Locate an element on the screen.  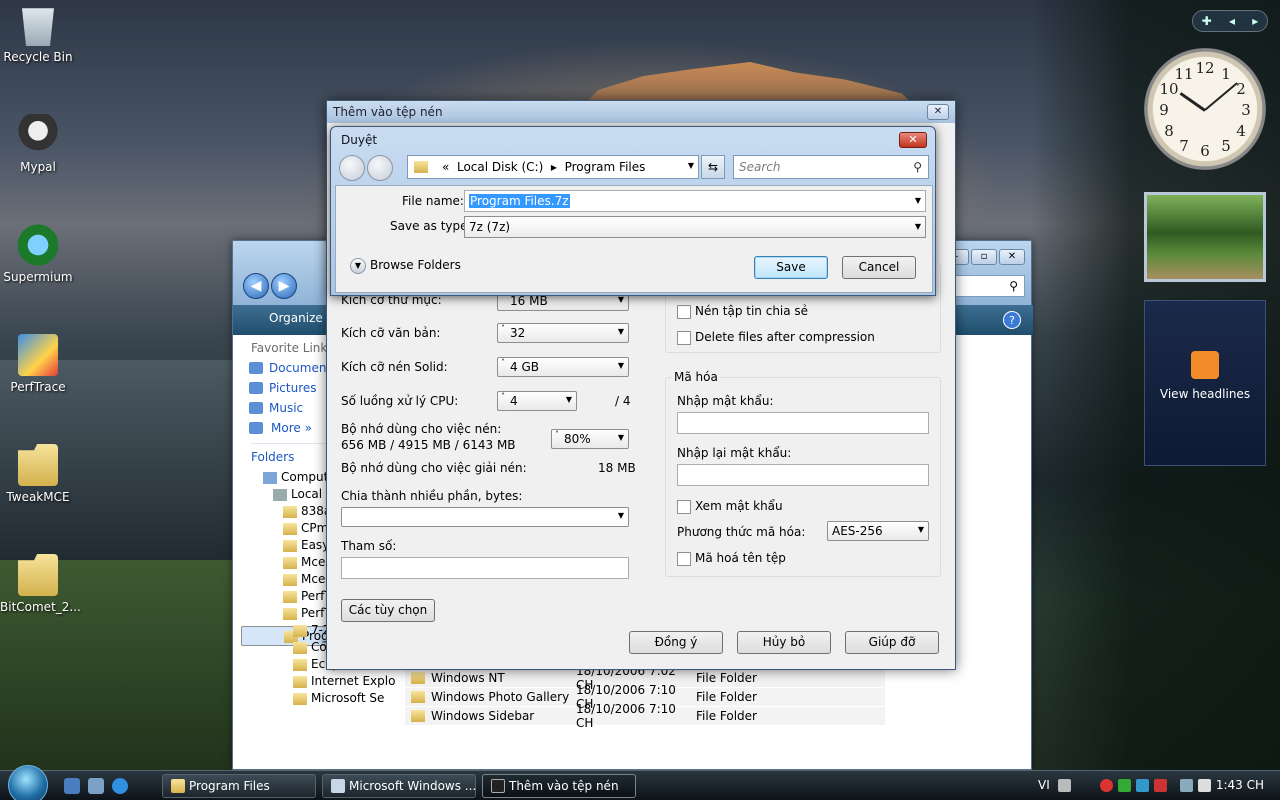
password-label: Nhập mật khẩu: is located at coordinates (725, 401).